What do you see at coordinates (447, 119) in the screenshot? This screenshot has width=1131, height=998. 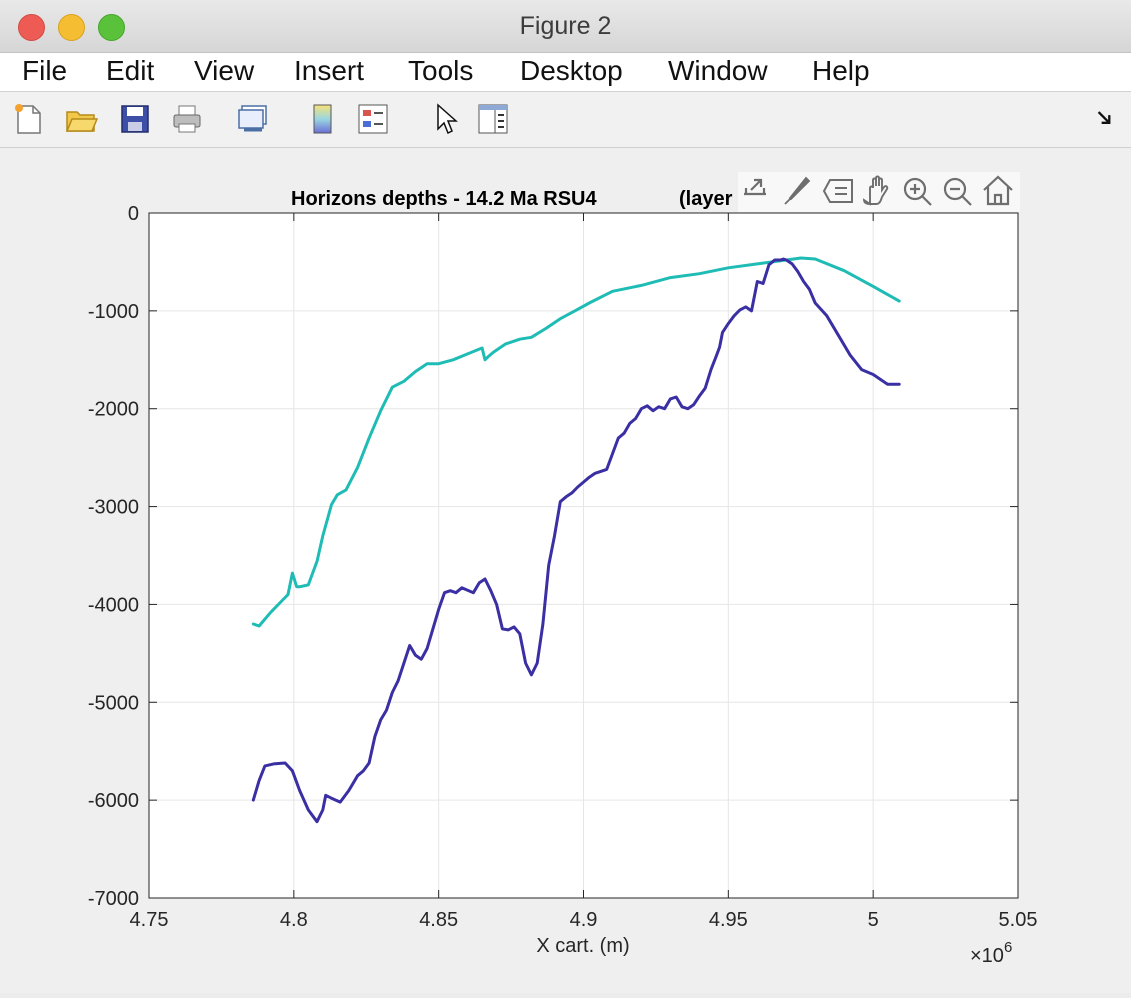 I see `edit-pointer-icon` at bounding box center [447, 119].